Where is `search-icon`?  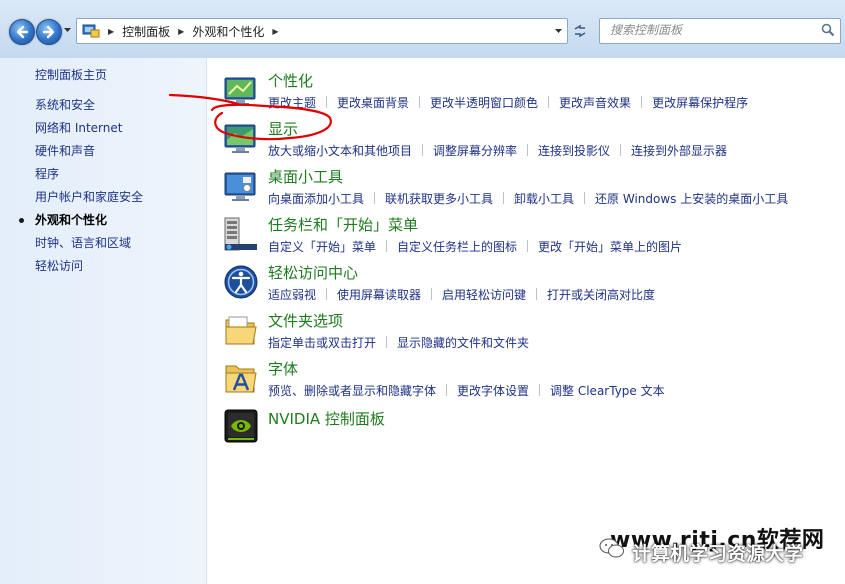 search-icon is located at coordinates (828, 30).